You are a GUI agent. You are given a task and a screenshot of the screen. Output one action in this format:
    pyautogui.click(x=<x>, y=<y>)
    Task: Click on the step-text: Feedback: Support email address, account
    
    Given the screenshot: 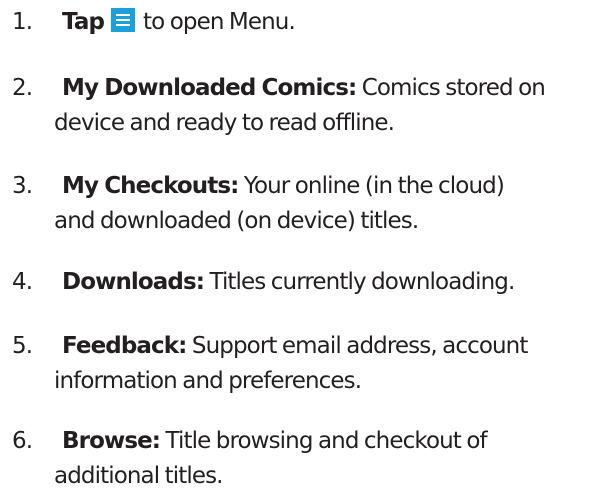 What is the action you would take?
    pyautogui.click(x=333, y=346)
    